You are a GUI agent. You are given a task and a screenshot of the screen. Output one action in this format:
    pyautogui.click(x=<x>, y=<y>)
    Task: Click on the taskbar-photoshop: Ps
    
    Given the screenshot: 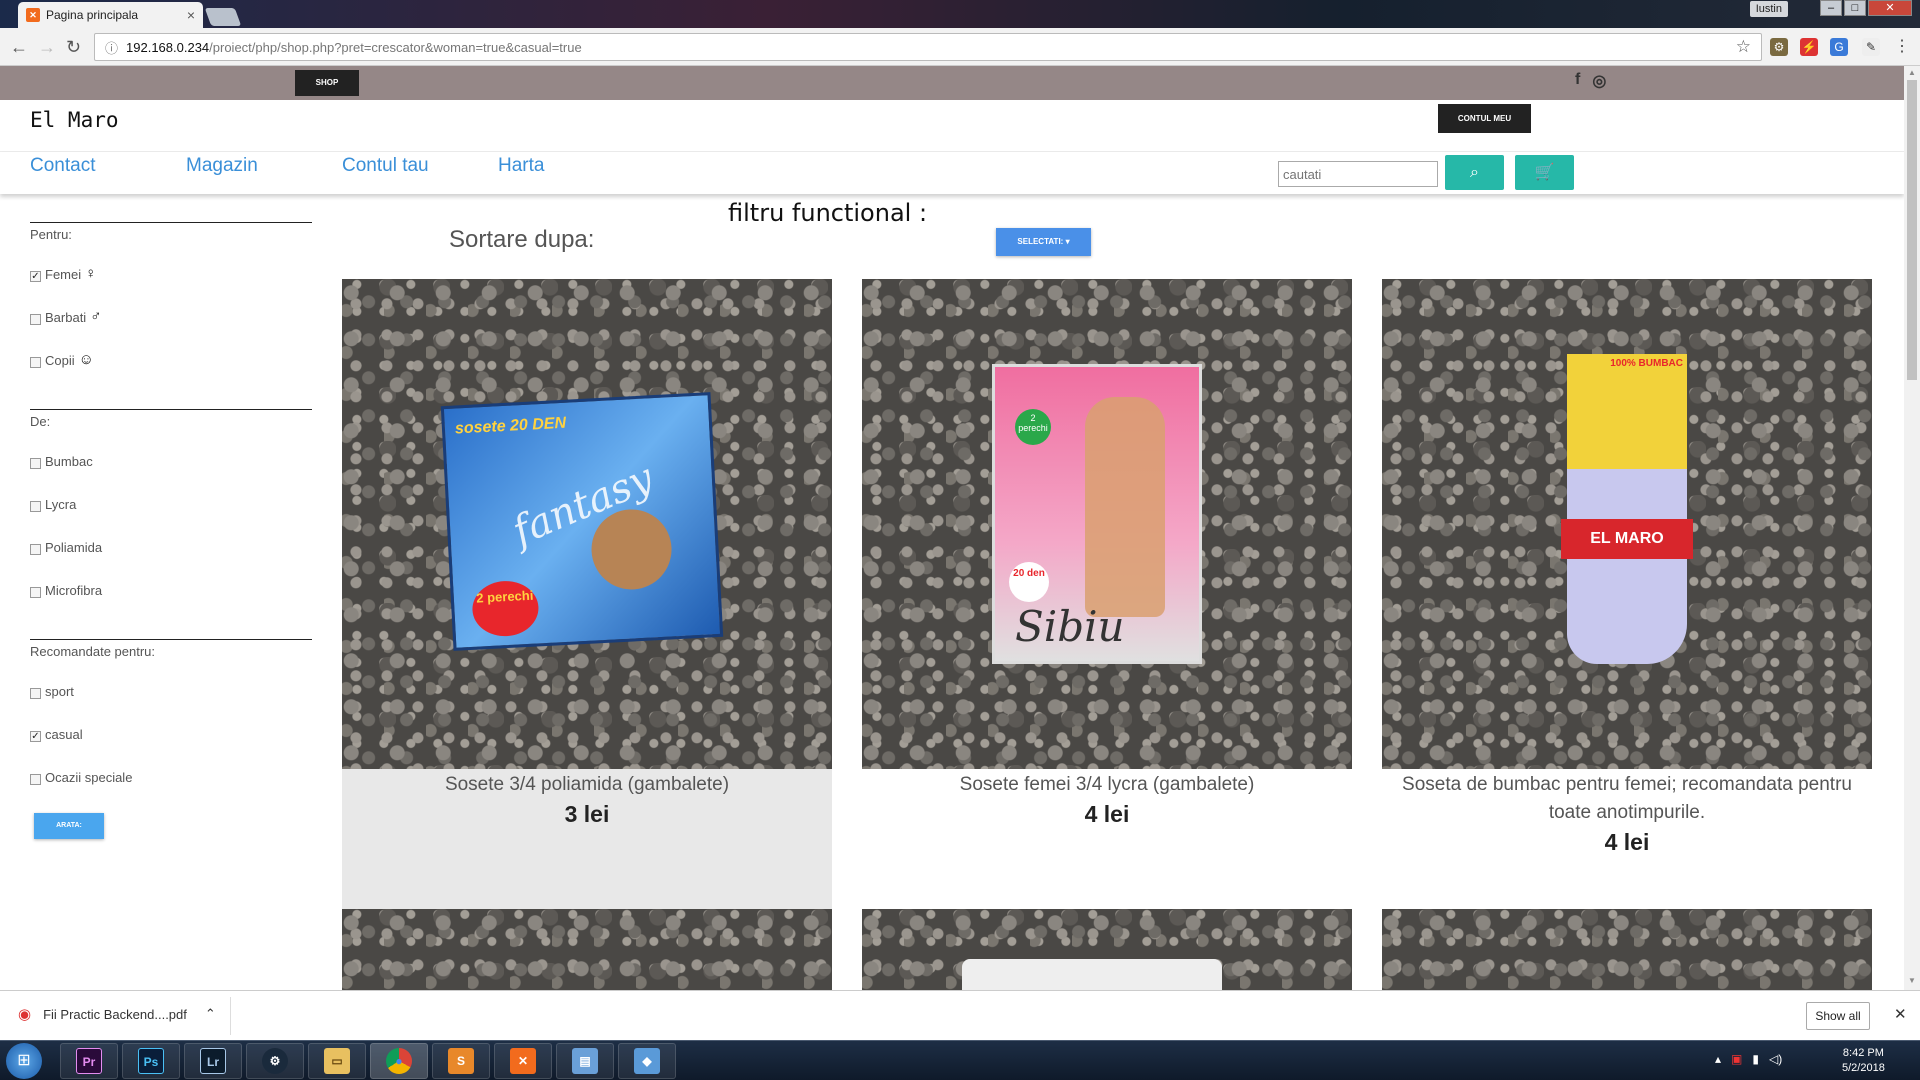 What is the action you would take?
    pyautogui.click(x=151, y=1061)
    